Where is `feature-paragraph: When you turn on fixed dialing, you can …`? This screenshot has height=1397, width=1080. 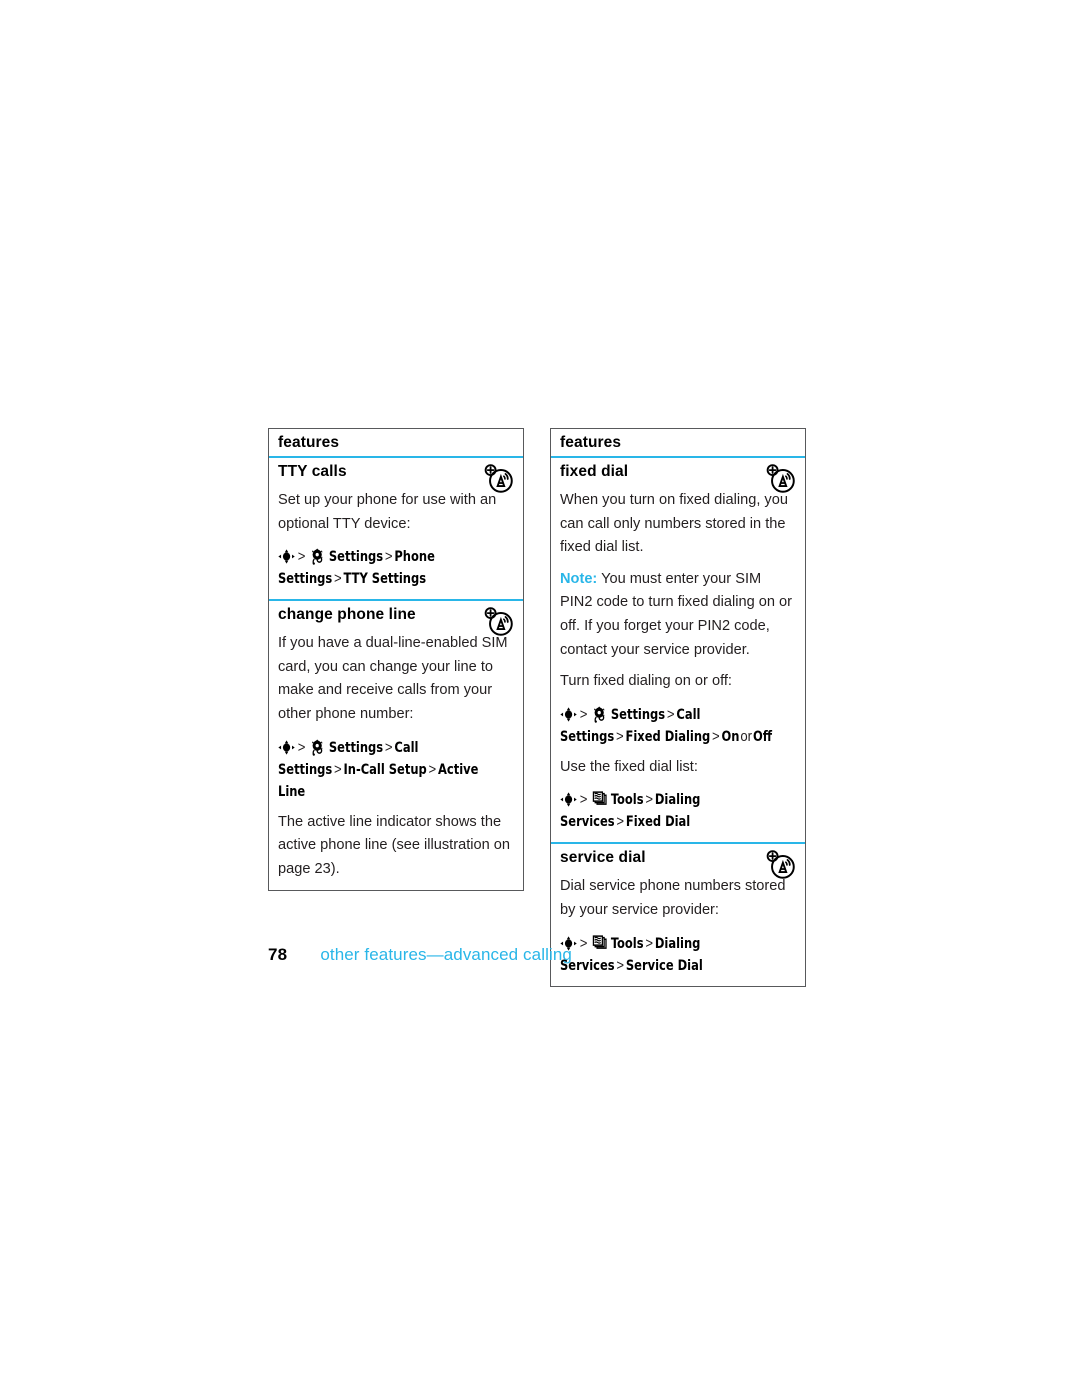
feature-paragraph: When you turn on fixed dialing, you can … is located at coordinates (674, 524).